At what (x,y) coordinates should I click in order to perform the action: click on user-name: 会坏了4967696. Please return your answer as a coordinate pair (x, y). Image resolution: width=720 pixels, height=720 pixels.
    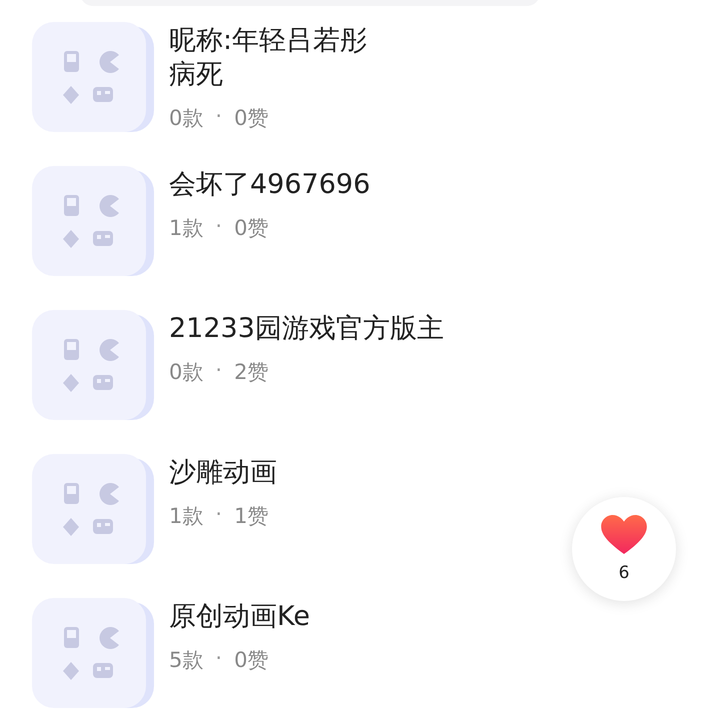
    Looking at the image, I should click on (269, 185).